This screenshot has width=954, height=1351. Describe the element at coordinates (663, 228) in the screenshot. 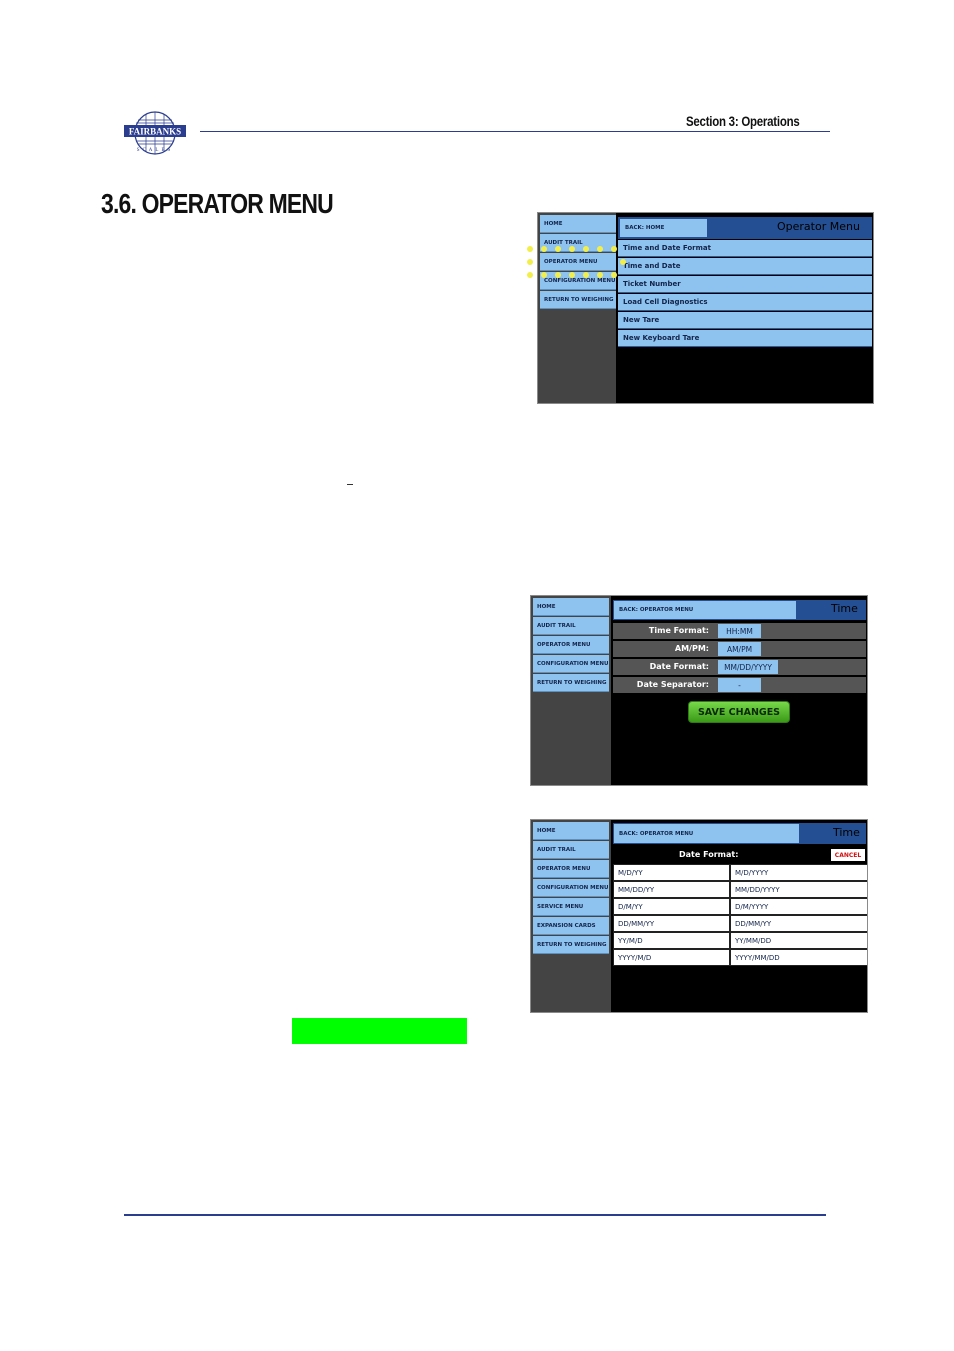

I see `back-button: BACK: HOME` at that location.